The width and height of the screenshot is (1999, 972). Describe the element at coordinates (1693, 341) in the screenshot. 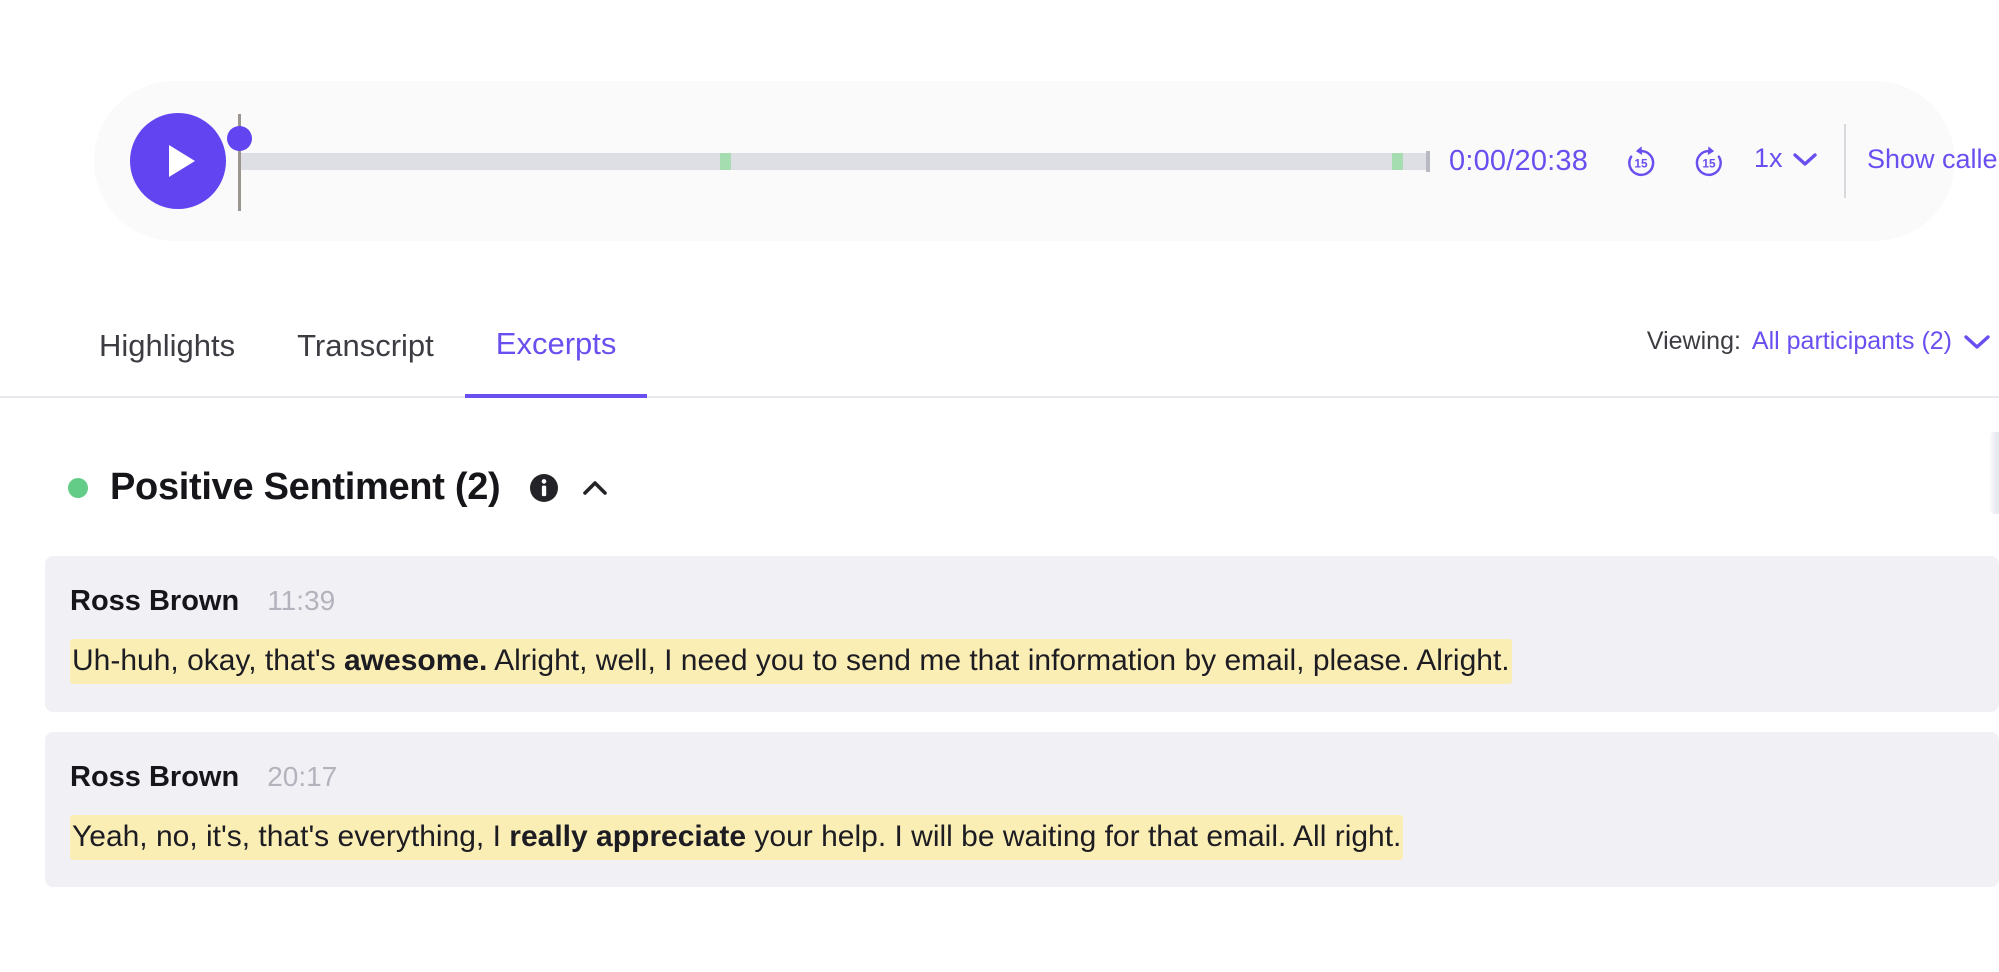

I see `viewing-label: Viewing:` at that location.